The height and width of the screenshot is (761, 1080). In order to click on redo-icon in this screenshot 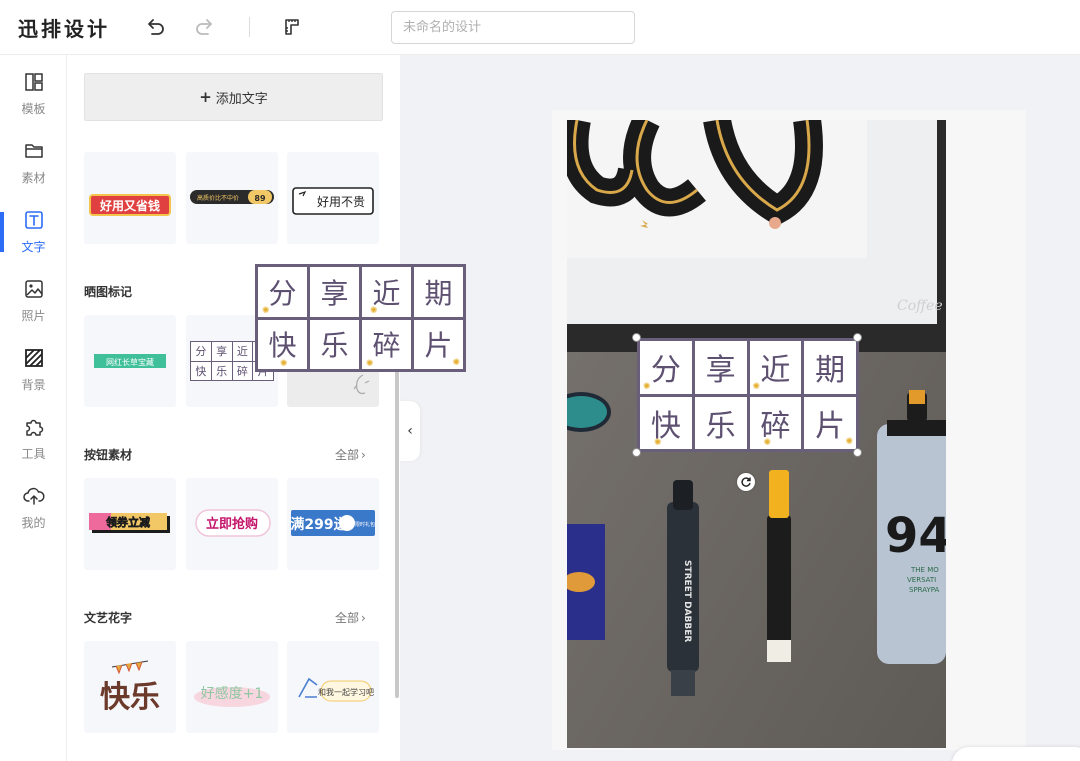, I will do `click(204, 27)`.